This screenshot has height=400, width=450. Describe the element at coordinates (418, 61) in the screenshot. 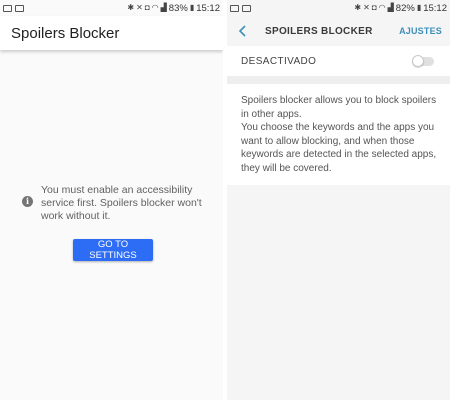

I see `switch-thumb` at that location.